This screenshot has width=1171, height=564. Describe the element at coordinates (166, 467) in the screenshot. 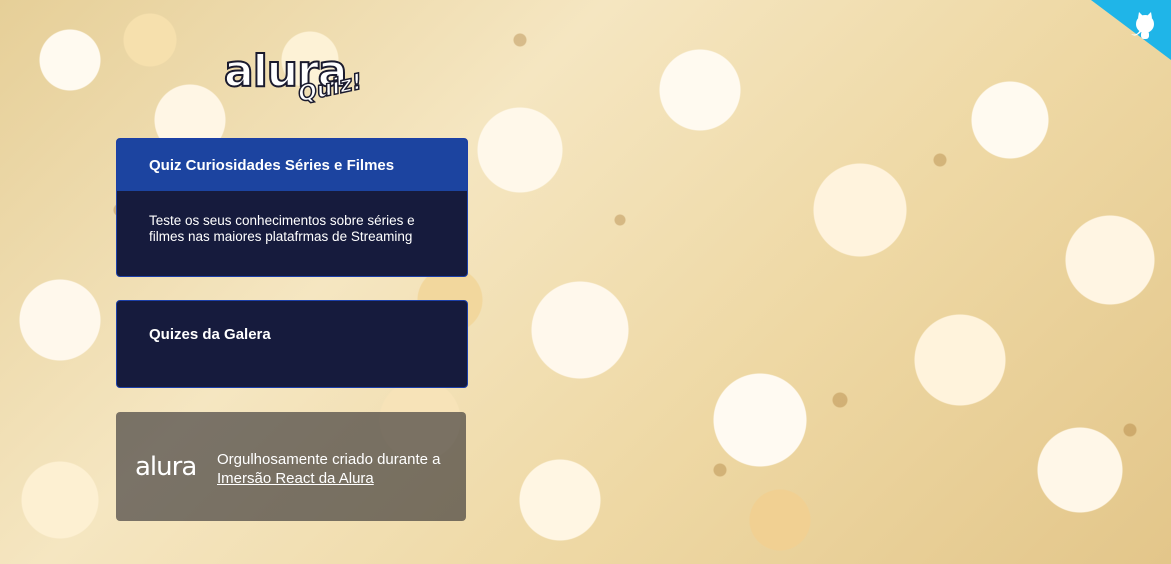

I see `alura-footer-logo: alura` at that location.